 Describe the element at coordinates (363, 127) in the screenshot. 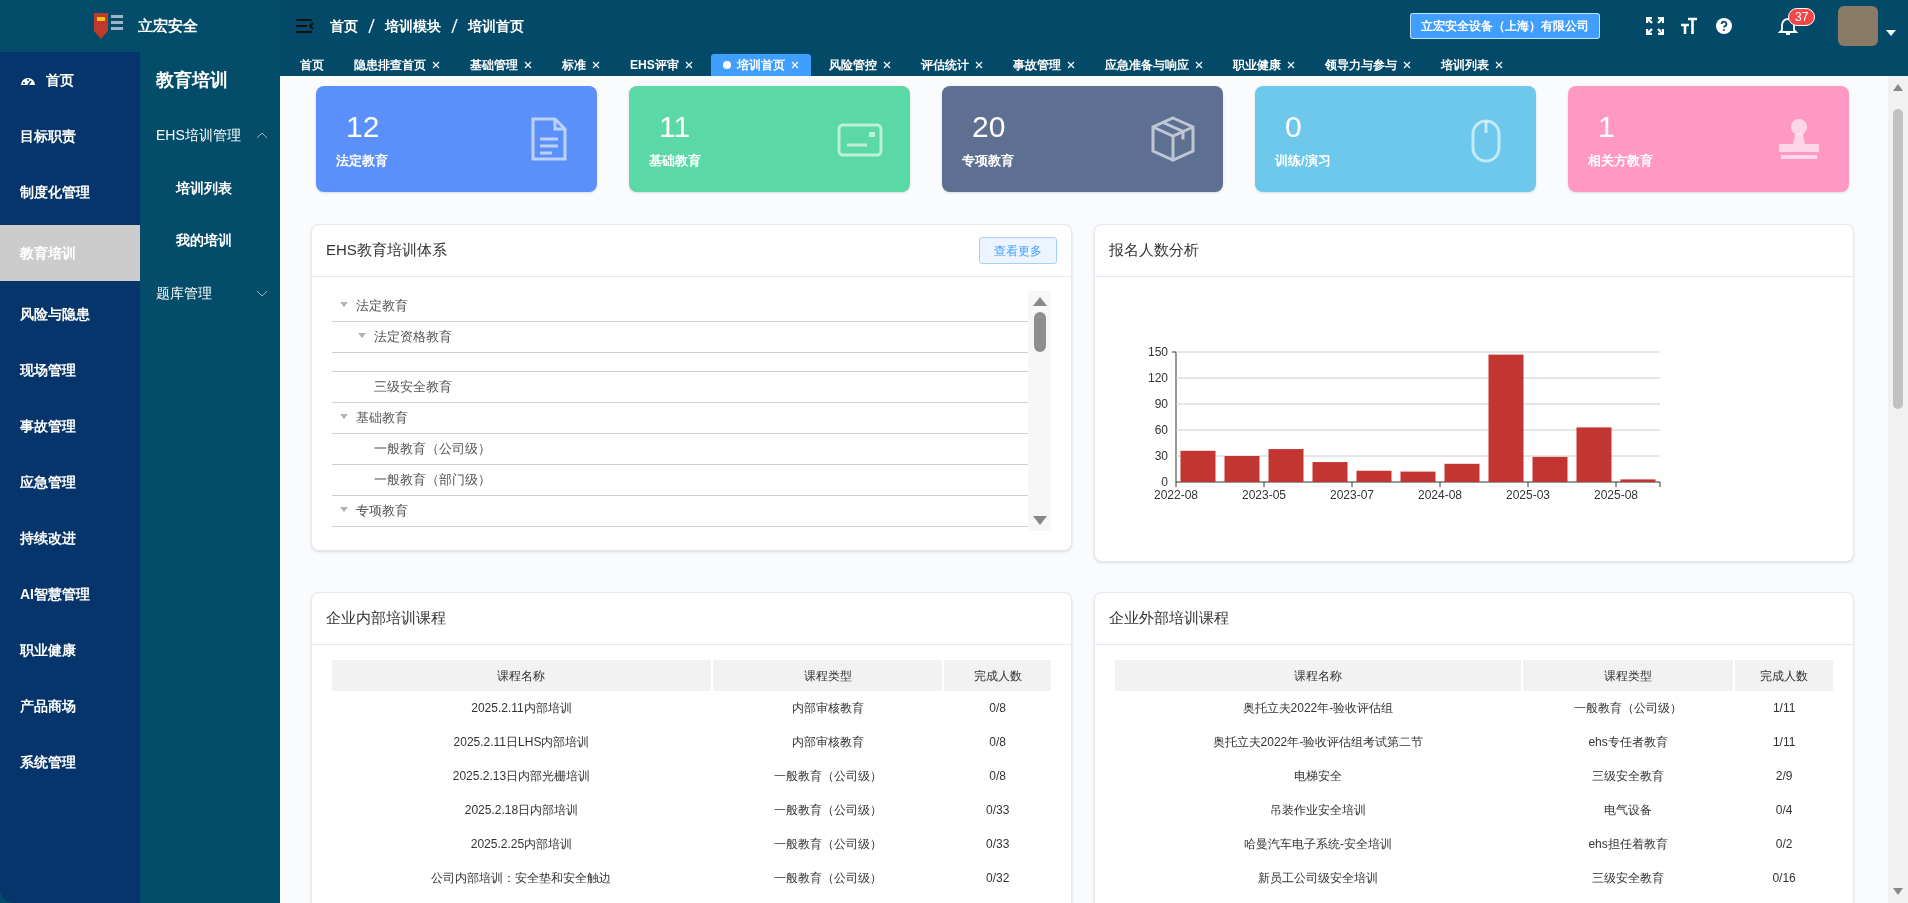

I see `stat-value: 12` at that location.